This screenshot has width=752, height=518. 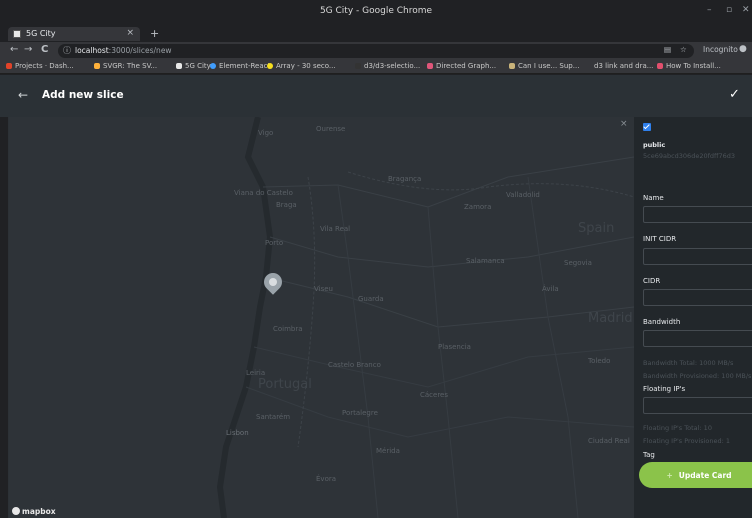 I want to click on mapbox-logo-icon, so click(x=16, y=511).